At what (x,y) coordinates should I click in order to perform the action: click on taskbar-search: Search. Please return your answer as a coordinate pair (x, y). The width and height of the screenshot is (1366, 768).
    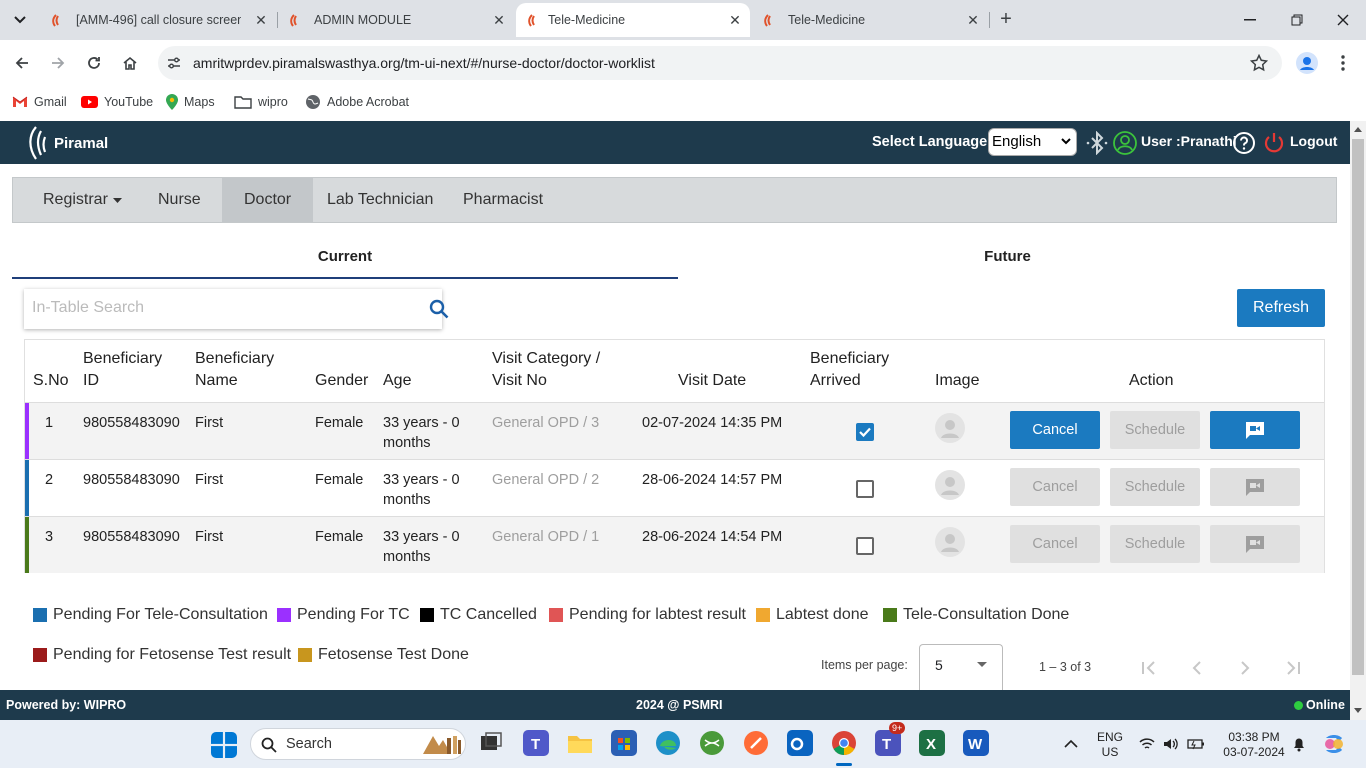
    Looking at the image, I should click on (358, 744).